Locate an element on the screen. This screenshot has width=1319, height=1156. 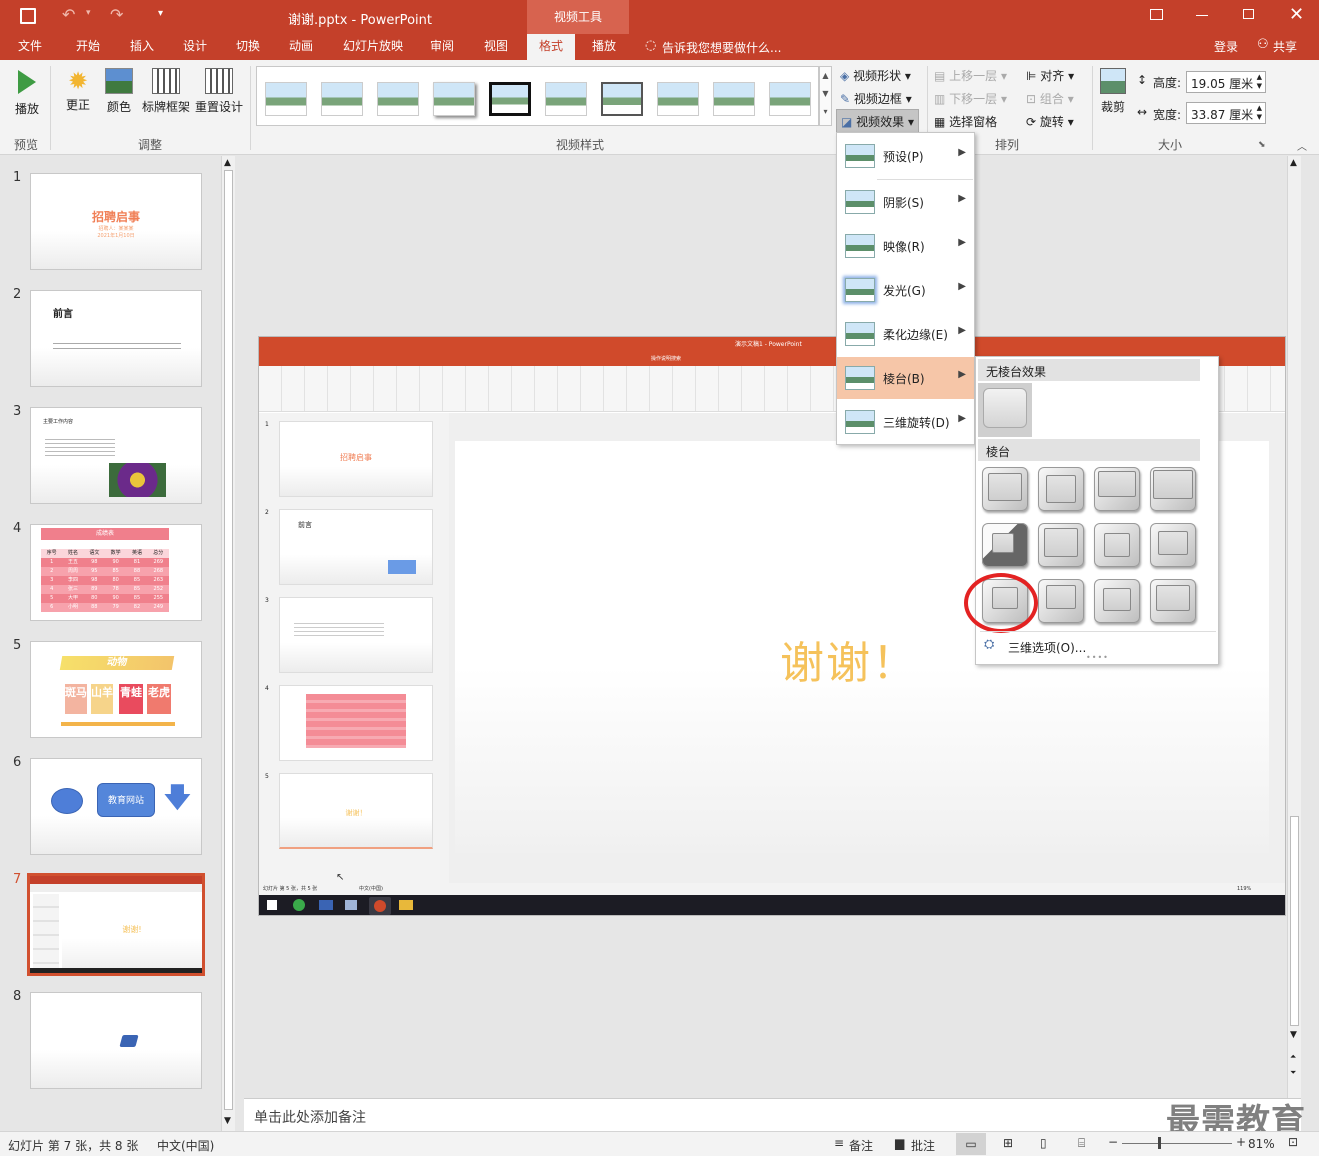
tab-file: 文件 is located at coordinates (30, 47).